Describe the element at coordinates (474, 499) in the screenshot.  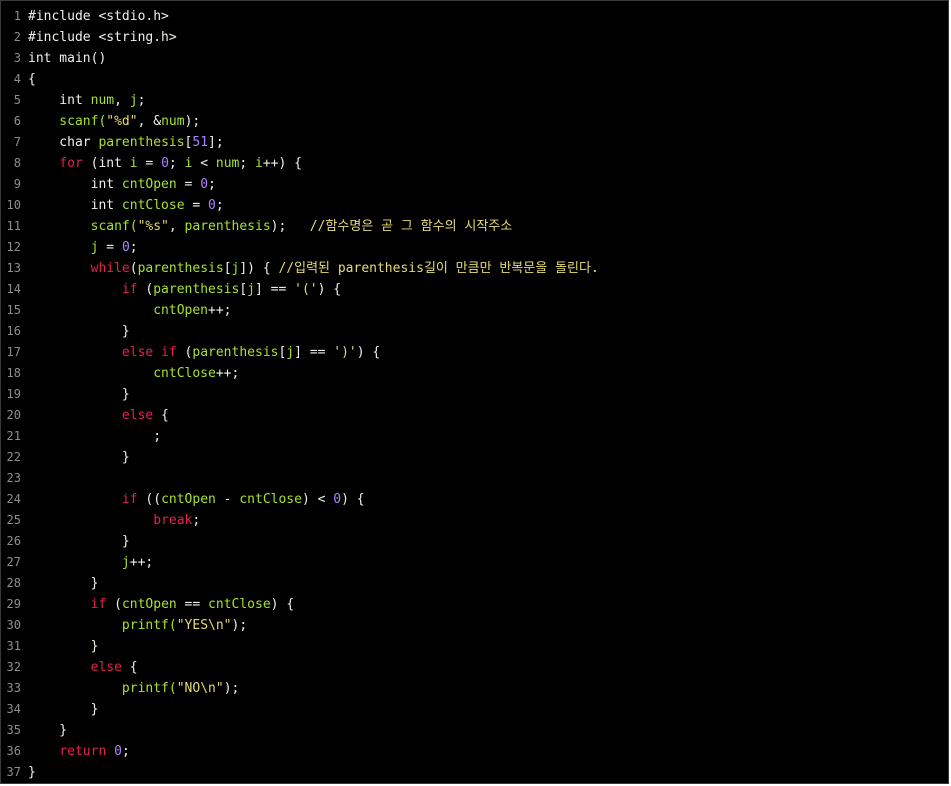
I see `code-line: 24 if ((cntOpen - cntClose) < 0) {` at that location.